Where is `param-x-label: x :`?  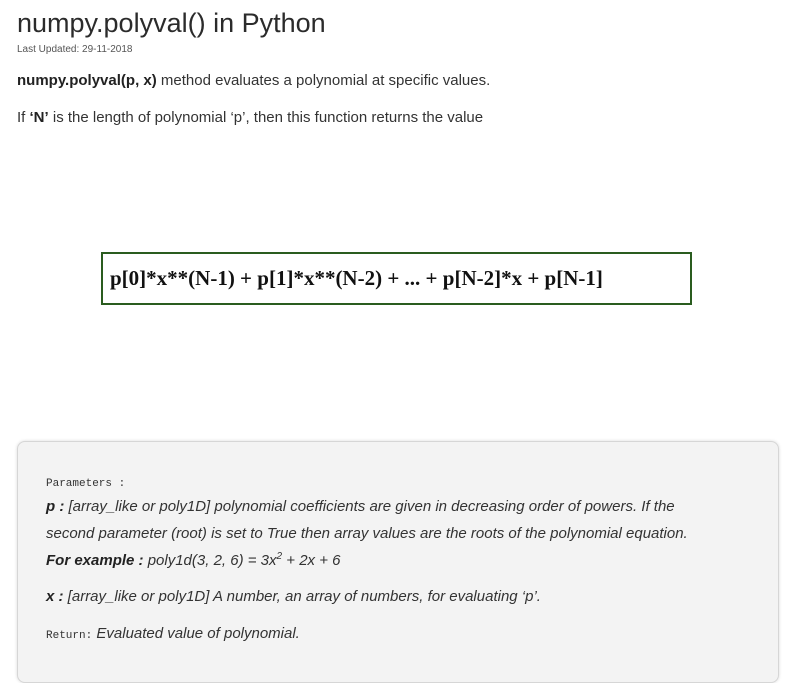 param-x-label: x : is located at coordinates (55, 596).